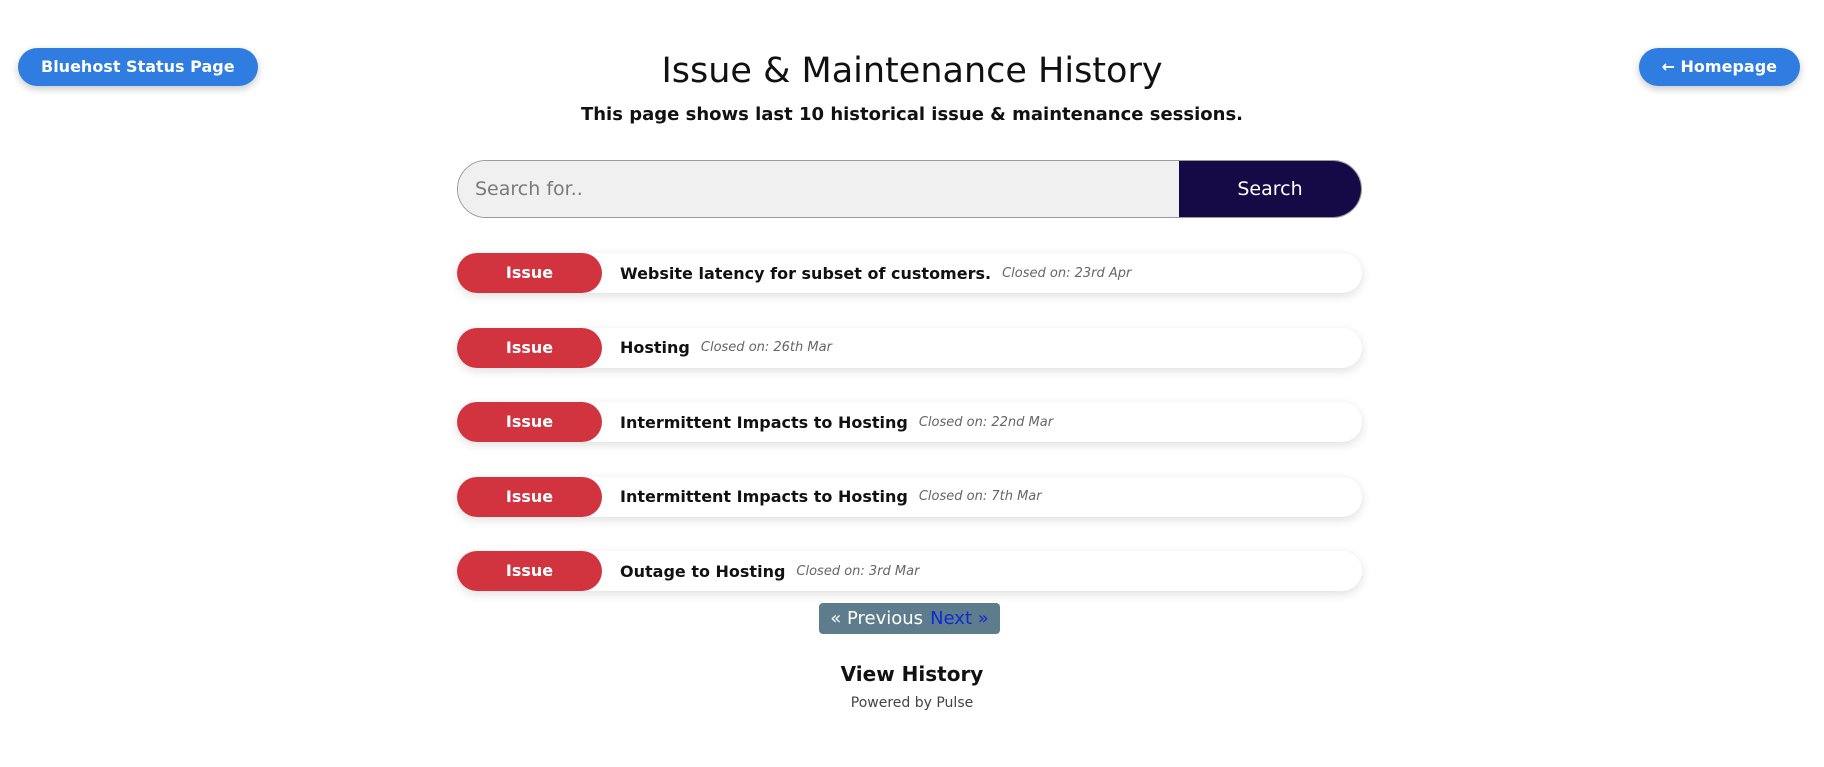  Describe the element at coordinates (912, 703) in the screenshot. I see `powered-by-text: Powered by Pulse` at that location.